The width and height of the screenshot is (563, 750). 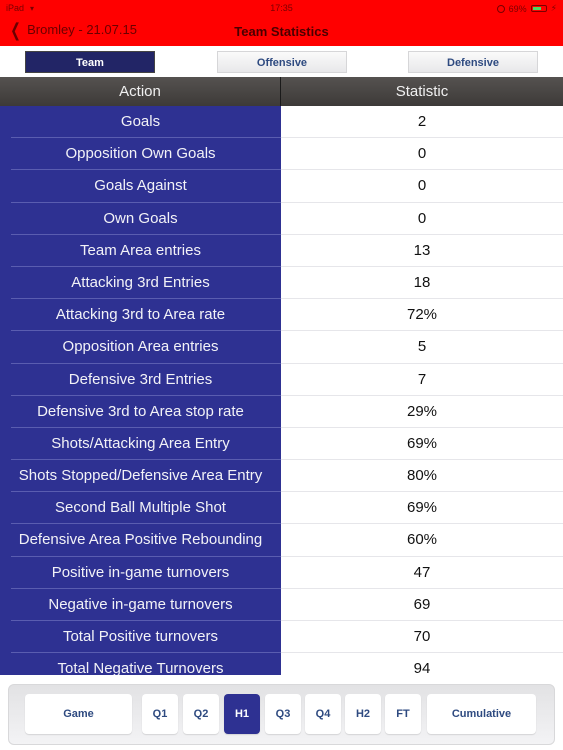 What do you see at coordinates (242, 714) in the screenshot?
I see `period-h1-button: H1` at bounding box center [242, 714].